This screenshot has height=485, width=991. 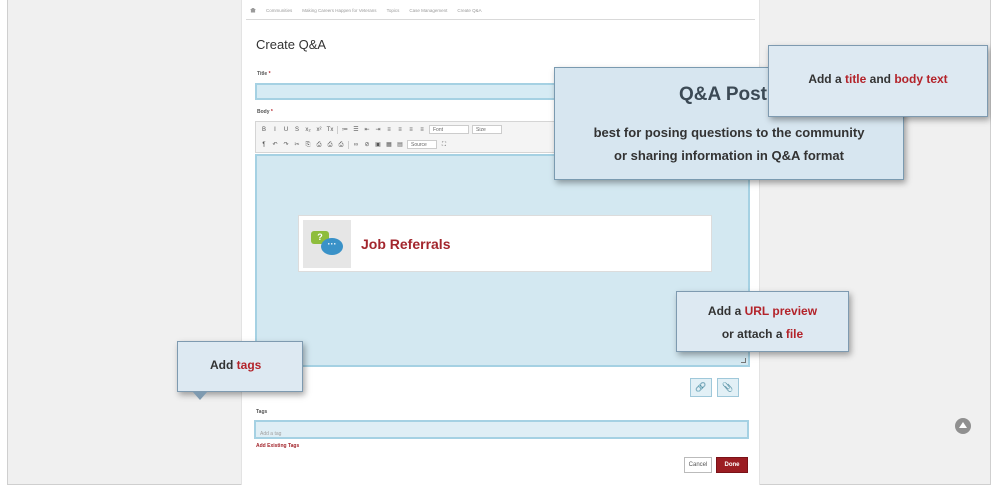 I want to click on align-center-button: ≡, so click(x=400, y=130).